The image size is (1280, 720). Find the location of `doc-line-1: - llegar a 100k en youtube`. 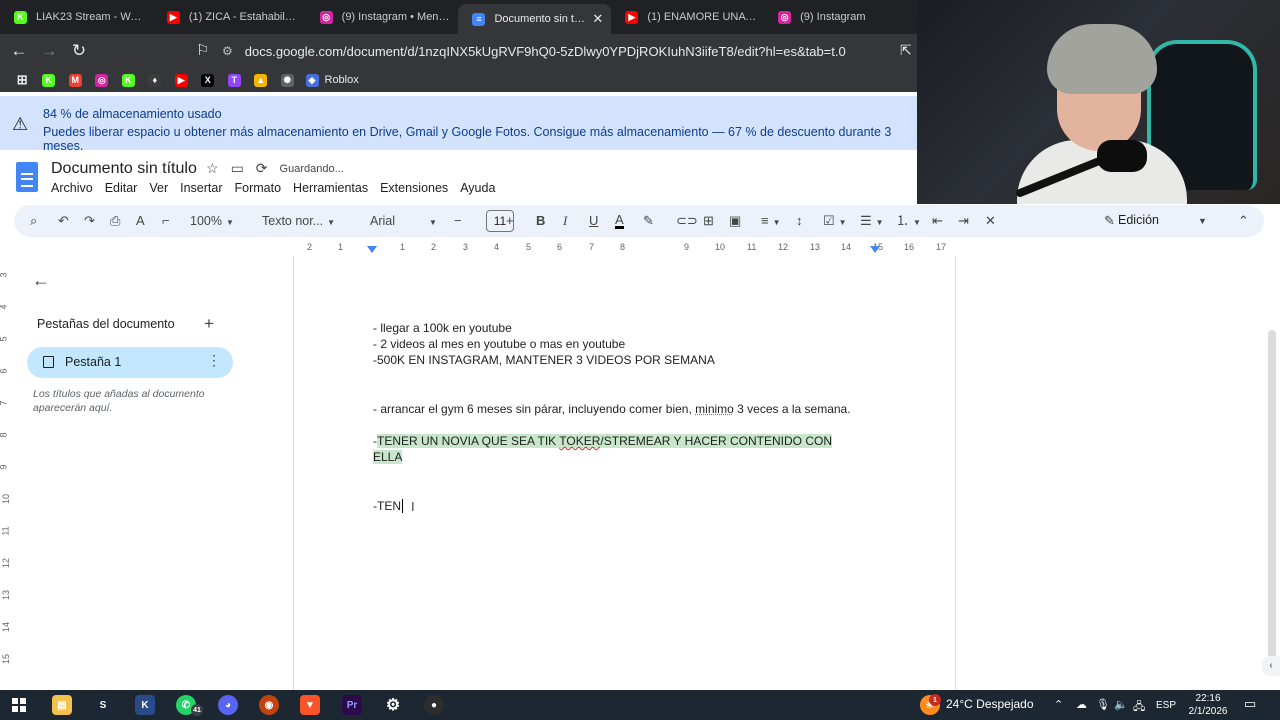

doc-line-1: - llegar a 100k en youtube is located at coordinates (442, 328).